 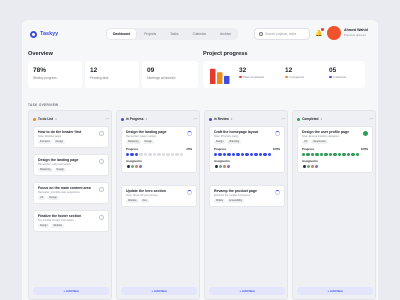 What do you see at coordinates (159, 142) in the screenshot?
I see `tag-list: Marketing Design` at bounding box center [159, 142].